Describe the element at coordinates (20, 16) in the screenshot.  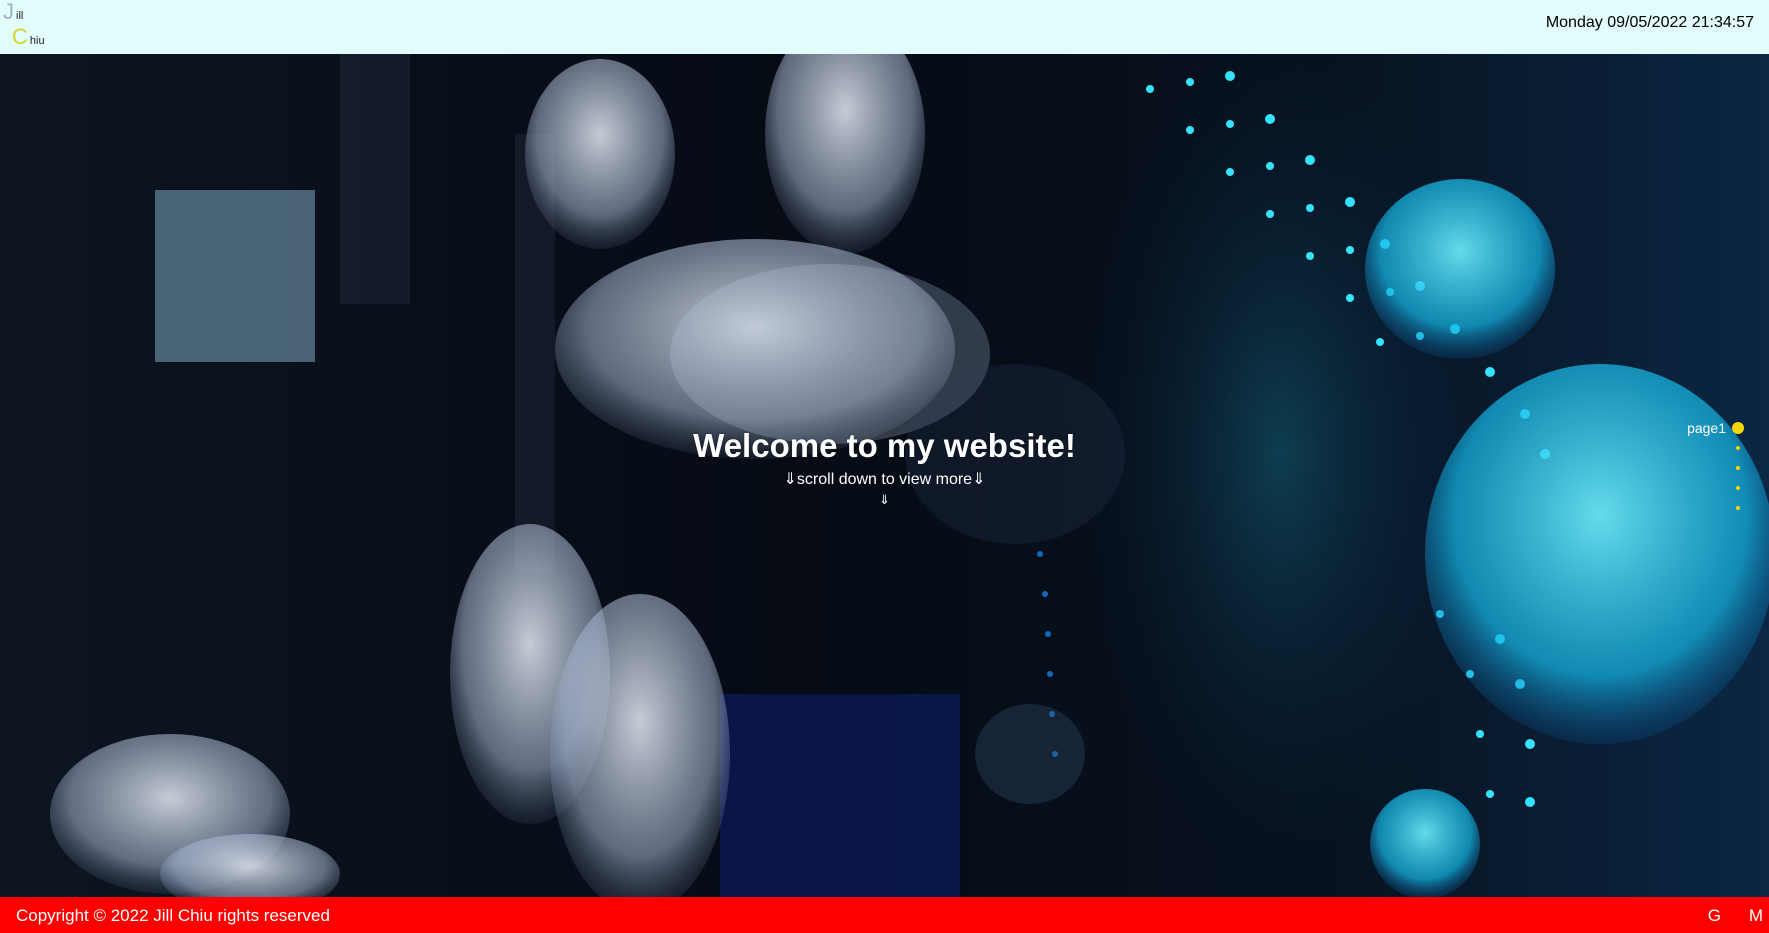
I see `logo-first-name-rest: ill` at that location.